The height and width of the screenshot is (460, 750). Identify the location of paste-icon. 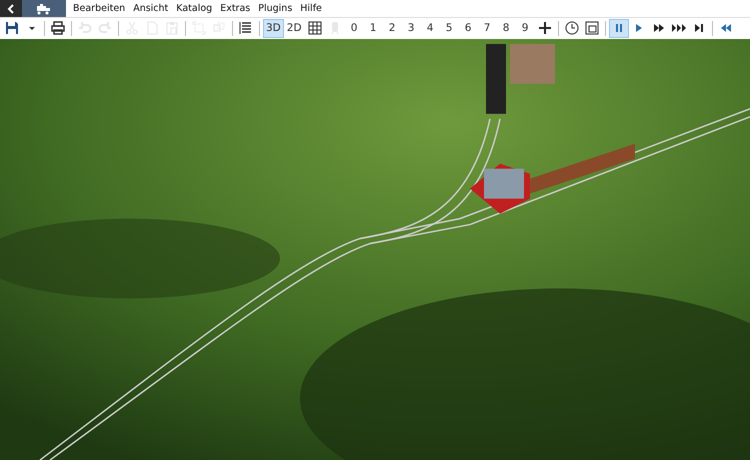
(172, 28).